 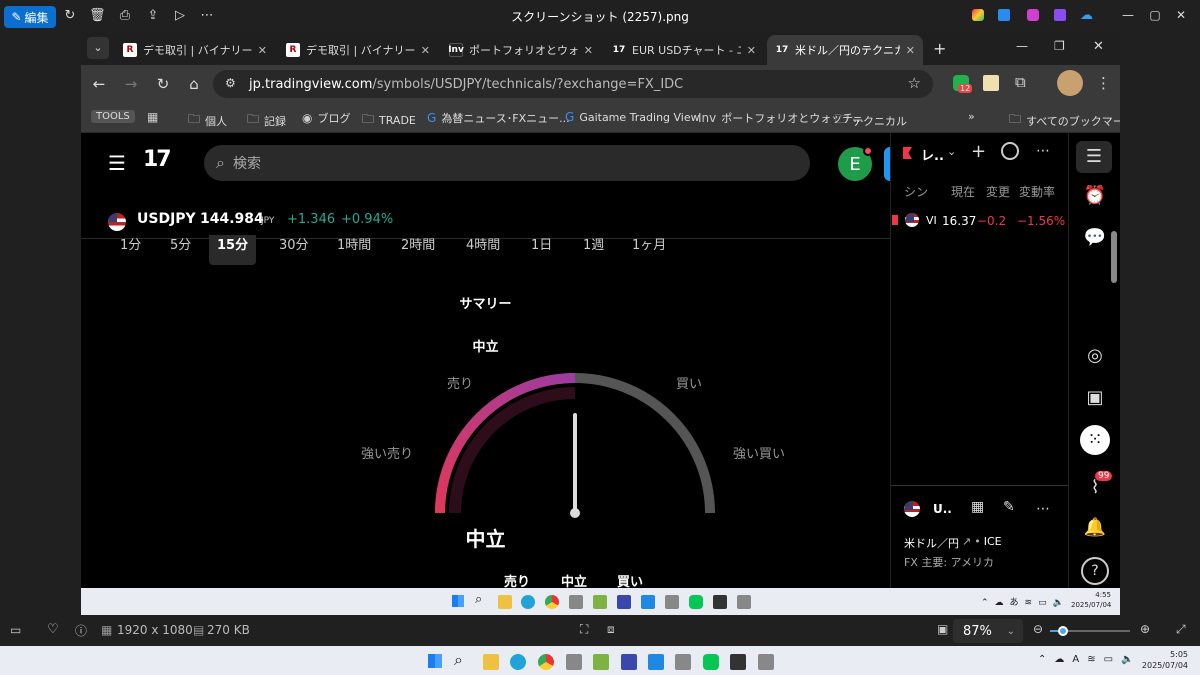 What do you see at coordinates (358, 50) in the screenshot?
I see `tab-2: R デモ取引 | バイナリーオプ ✕` at bounding box center [358, 50].